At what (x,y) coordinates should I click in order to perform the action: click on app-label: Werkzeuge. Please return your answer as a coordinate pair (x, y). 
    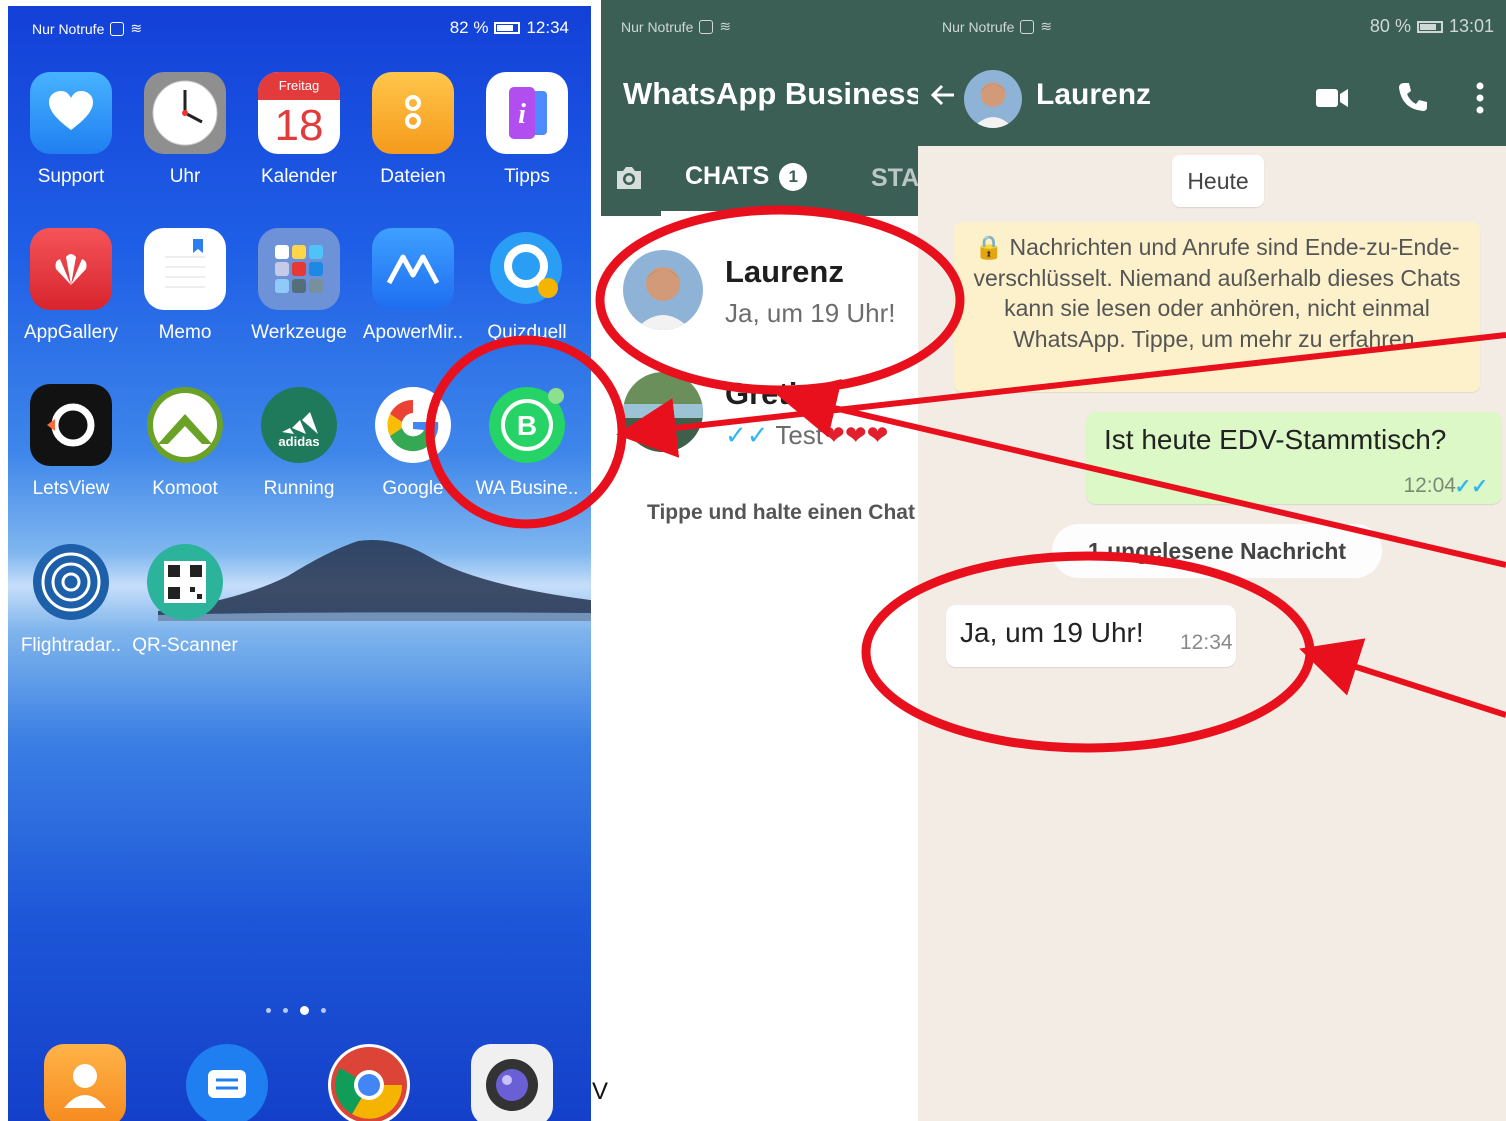
    Looking at the image, I should click on (299, 332).